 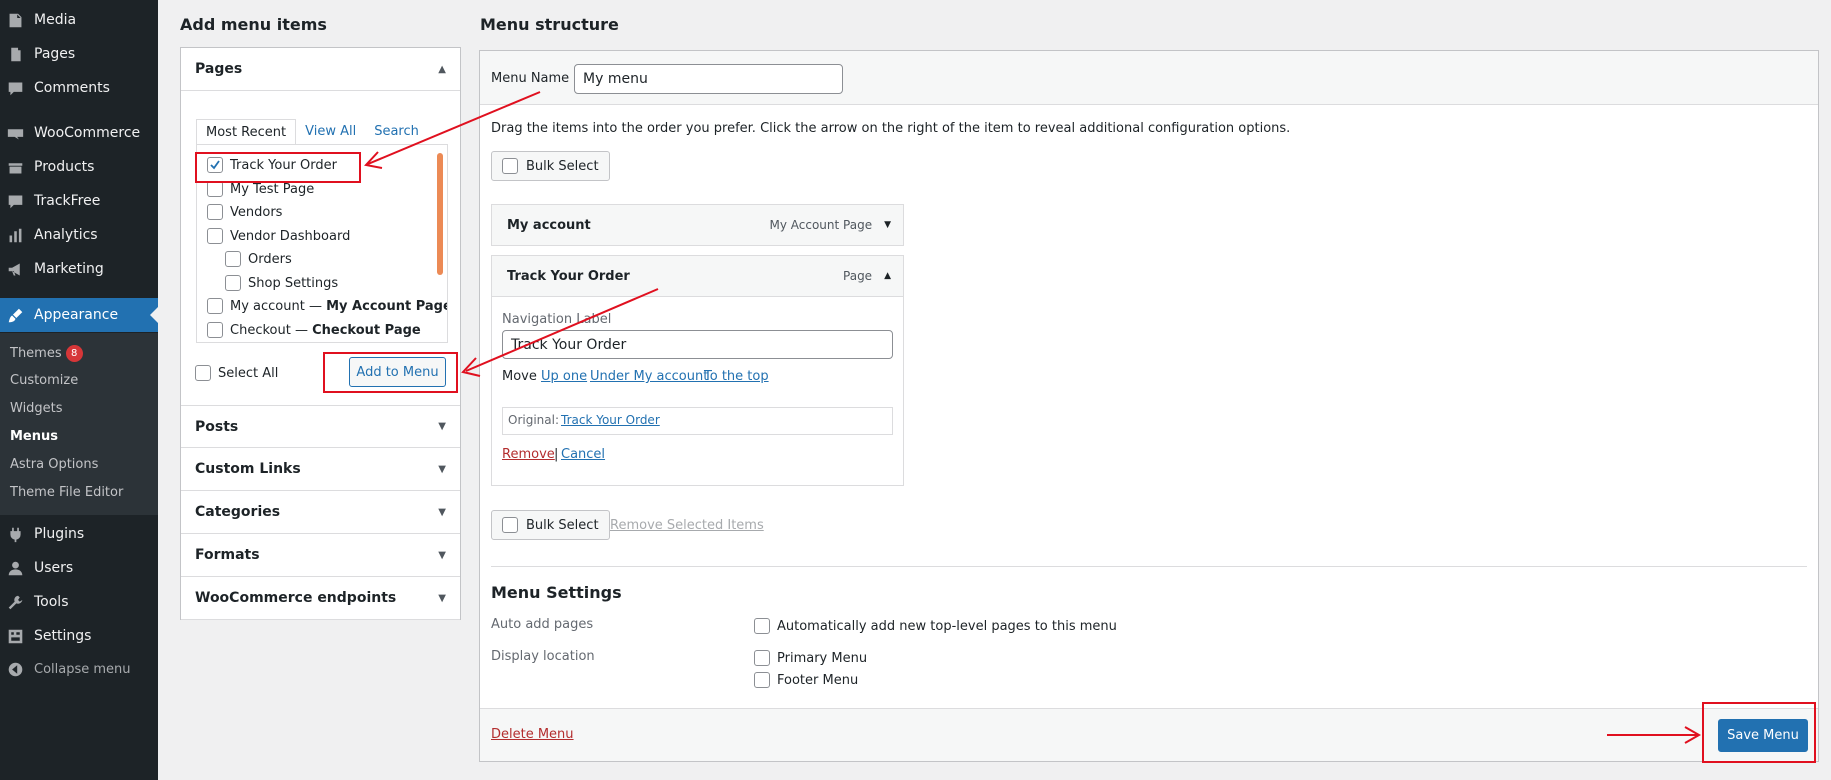 What do you see at coordinates (550, 525) in the screenshot?
I see `bulk-select-bottom: Bulk Select` at bounding box center [550, 525].